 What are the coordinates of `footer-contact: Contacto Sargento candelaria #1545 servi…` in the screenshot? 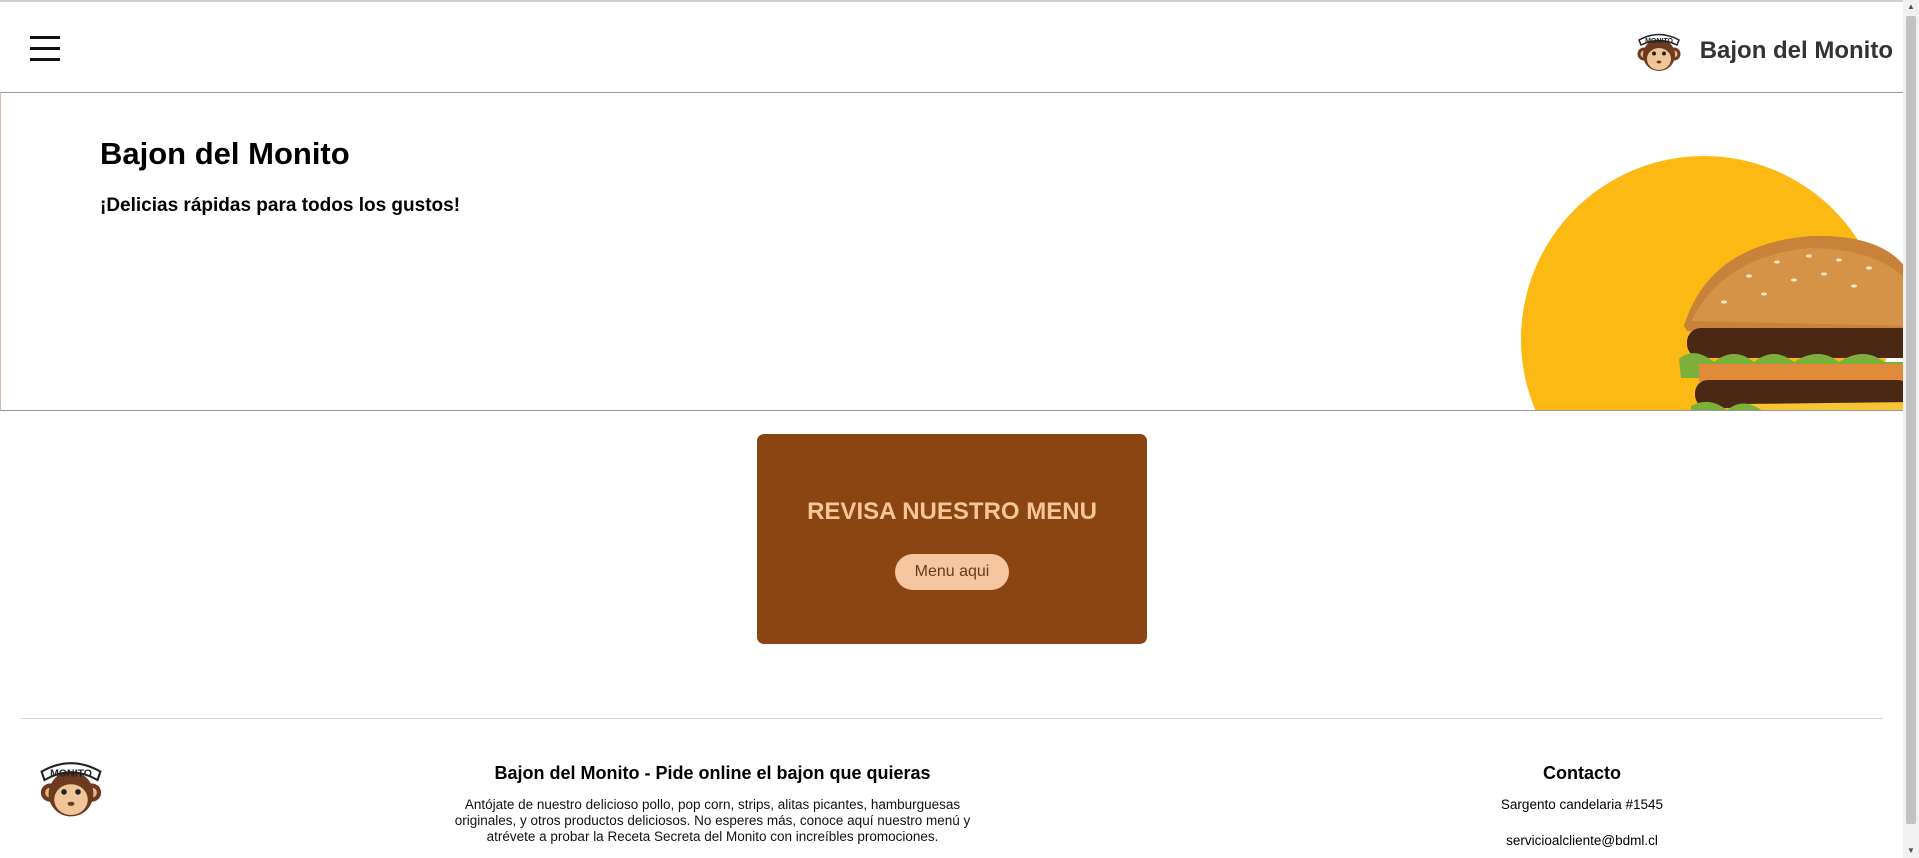 It's located at (1582, 810).